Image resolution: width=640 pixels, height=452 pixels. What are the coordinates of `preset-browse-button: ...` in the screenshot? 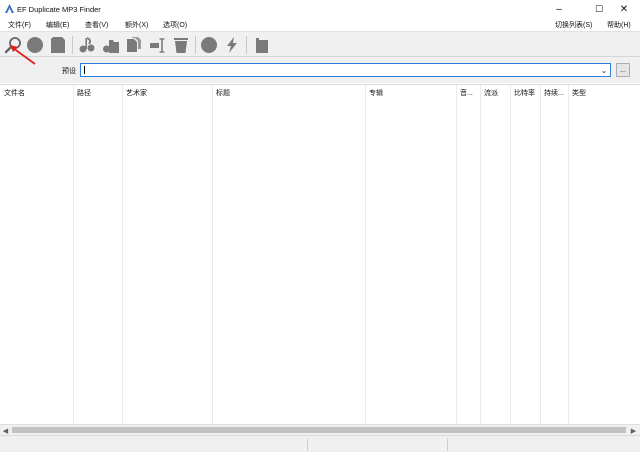 It's located at (623, 70).